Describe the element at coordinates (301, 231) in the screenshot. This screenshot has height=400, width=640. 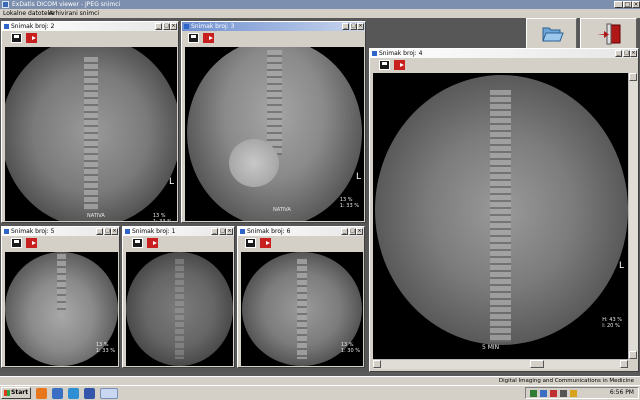
I see `window-titlebar: Snimak broj: 6 _ □ ×` at that location.